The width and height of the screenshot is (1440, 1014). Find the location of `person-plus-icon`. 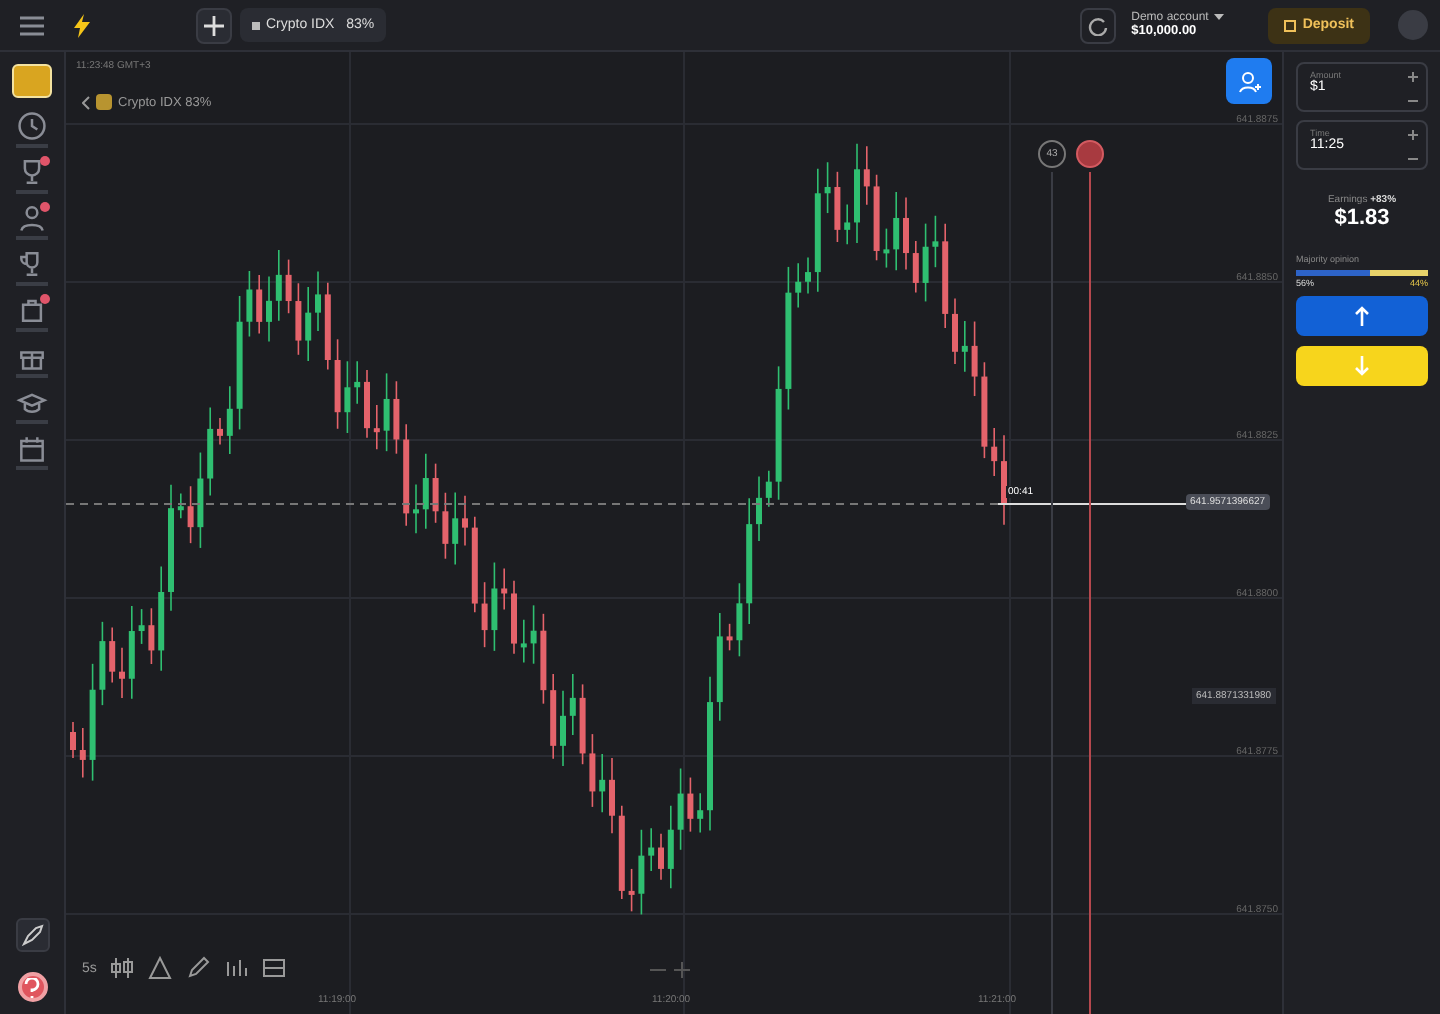

person-plus-icon is located at coordinates (1249, 81).